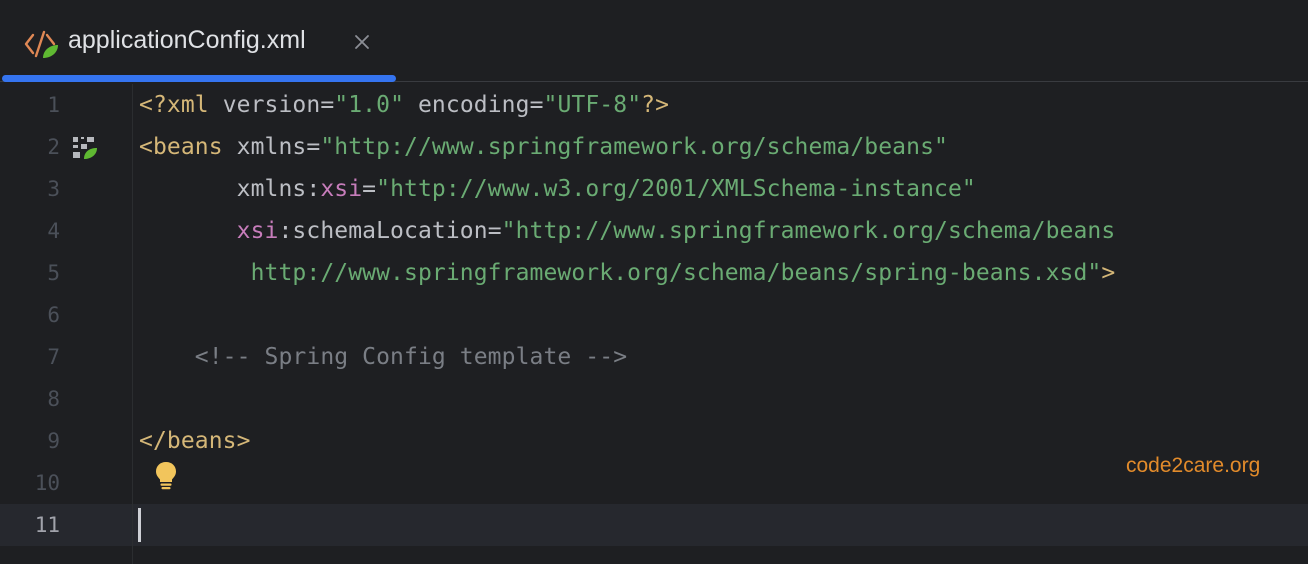 The image size is (1308, 564). I want to click on line-number: 10, so click(47, 483).